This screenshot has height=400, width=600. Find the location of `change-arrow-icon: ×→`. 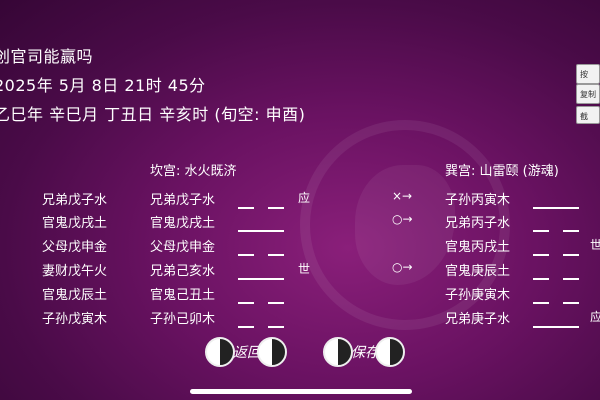

change-arrow-icon: ×→ is located at coordinates (402, 196).